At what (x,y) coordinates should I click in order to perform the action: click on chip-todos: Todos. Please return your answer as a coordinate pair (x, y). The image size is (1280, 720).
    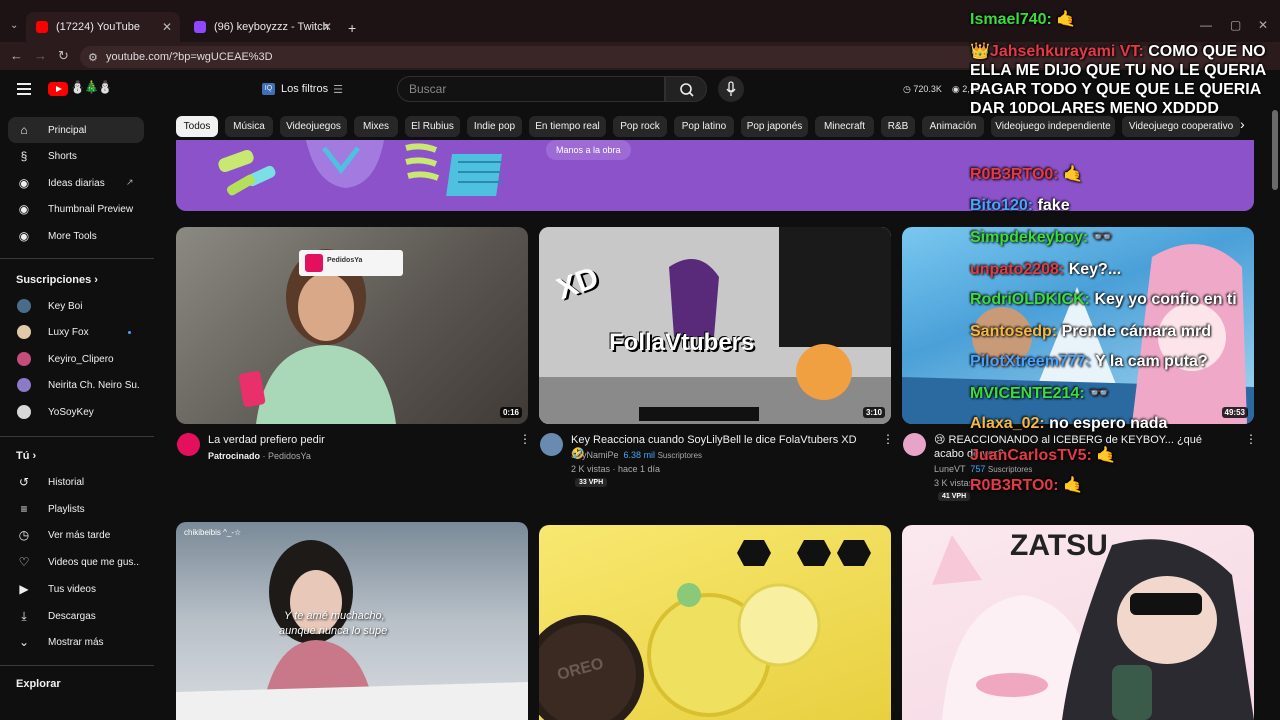
    Looking at the image, I should click on (197, 126).